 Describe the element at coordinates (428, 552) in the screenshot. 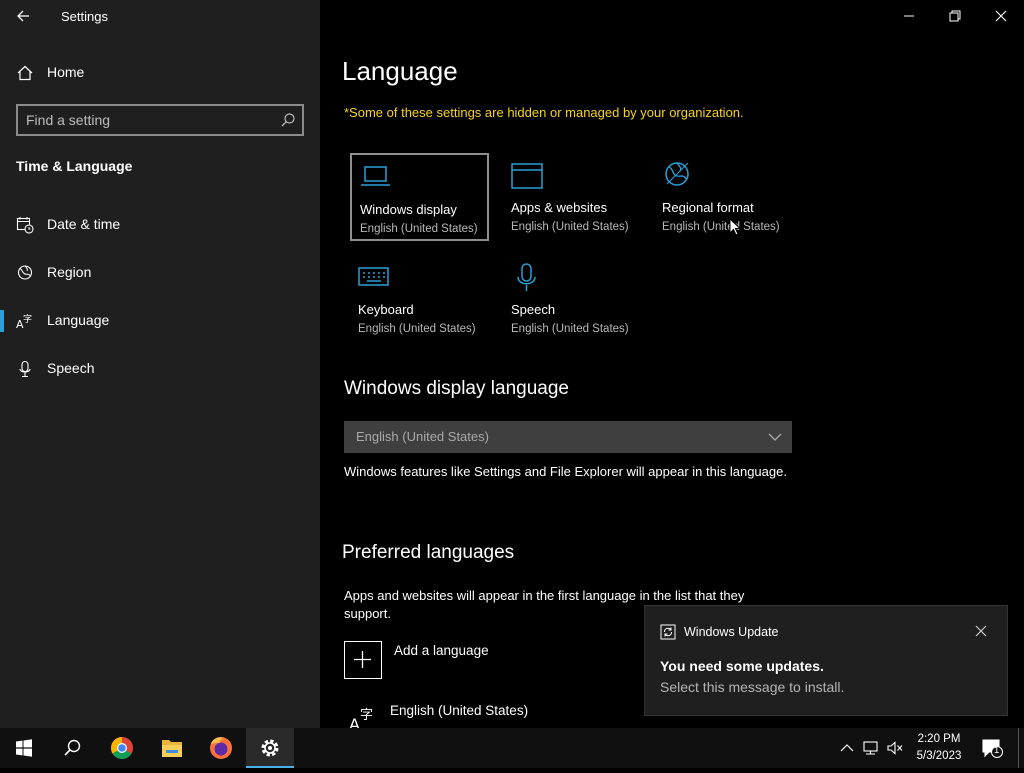

I see `preferred-languages-heading: Preferred languages` at that location.